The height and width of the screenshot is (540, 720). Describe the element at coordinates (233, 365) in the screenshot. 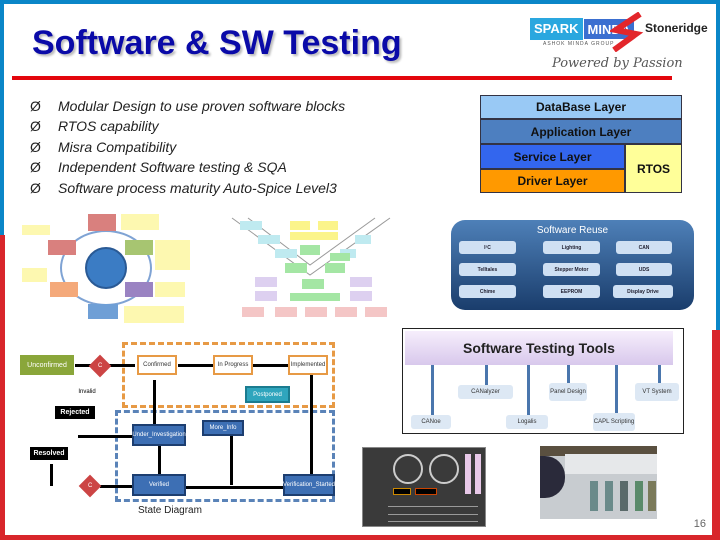

I see `state-in-progress: In Progress` at that location.